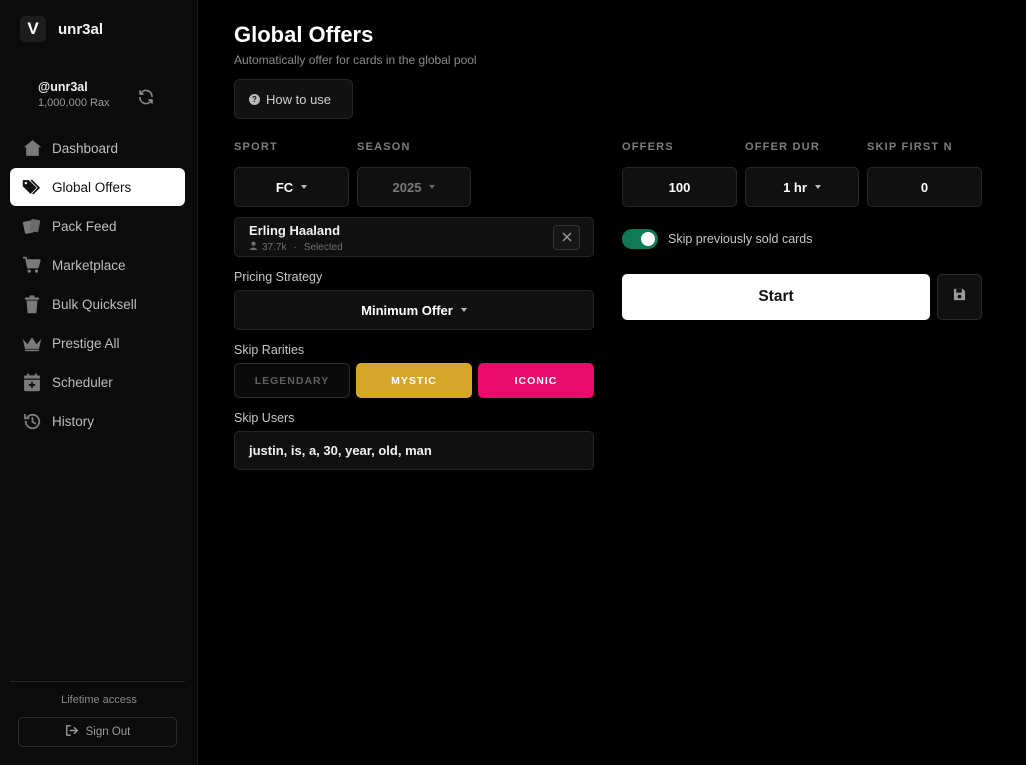 The height and width of the screenshot is (765, 1026). Describe the element at coordinates (407, 310) in the screenshot. I see `pricing-strategy-value: Minimum Offer` at that location.